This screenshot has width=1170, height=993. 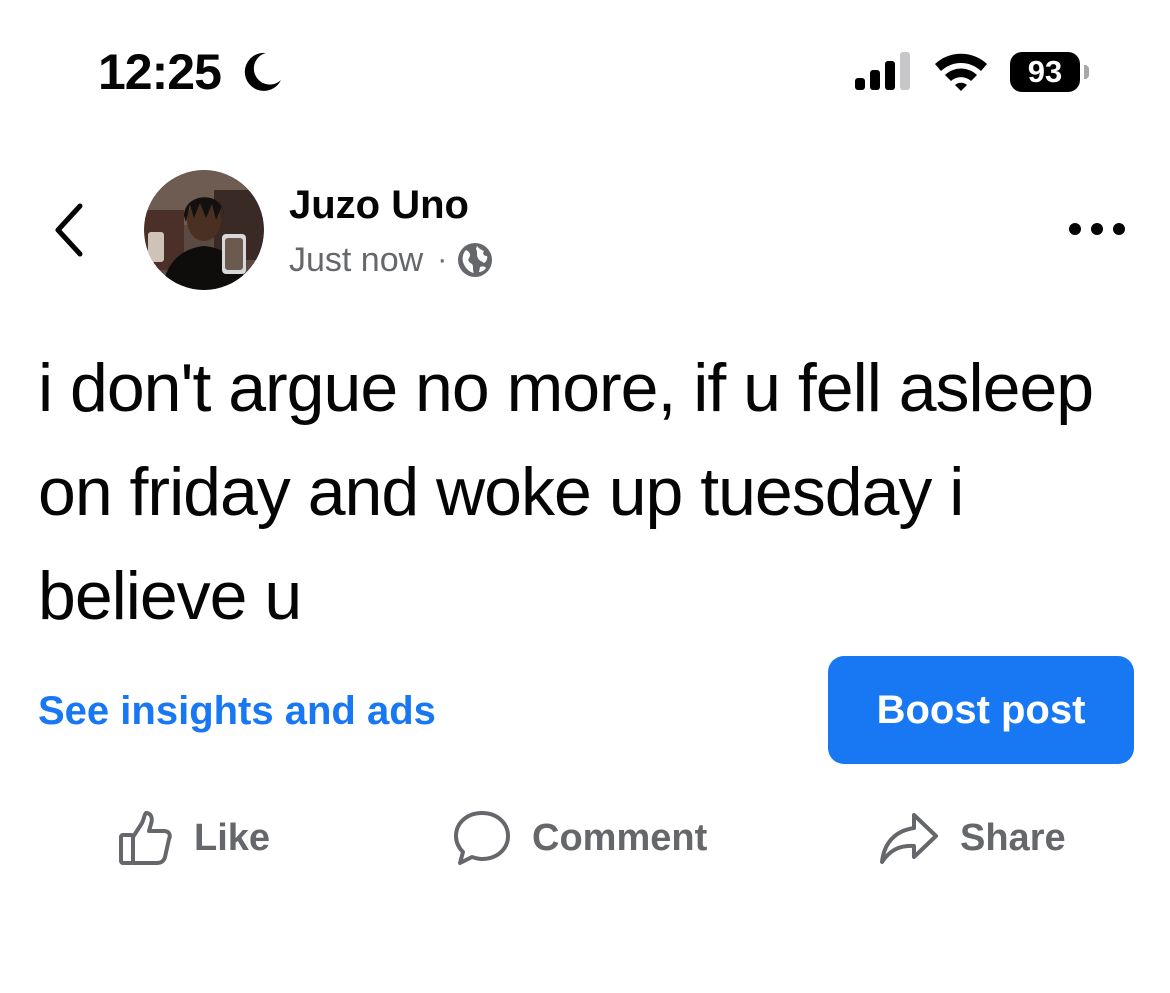 I want to click on globe-icon, so click(x=475, y=260).